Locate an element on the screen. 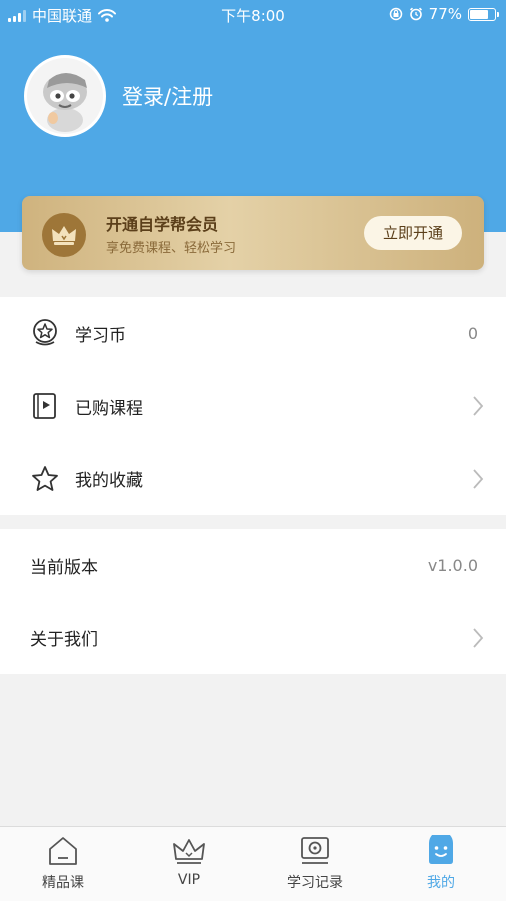 Image resolution: width=506 pixels, height=901 pixels. tab-study-records: 学习记录 is located at coordinates (315, 864).